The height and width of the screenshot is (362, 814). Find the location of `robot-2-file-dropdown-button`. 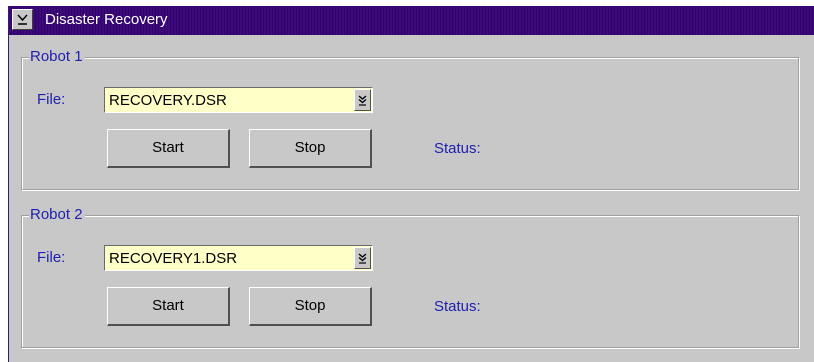

robot-2-file-dropdown-button is located at coordinates (362, 258).